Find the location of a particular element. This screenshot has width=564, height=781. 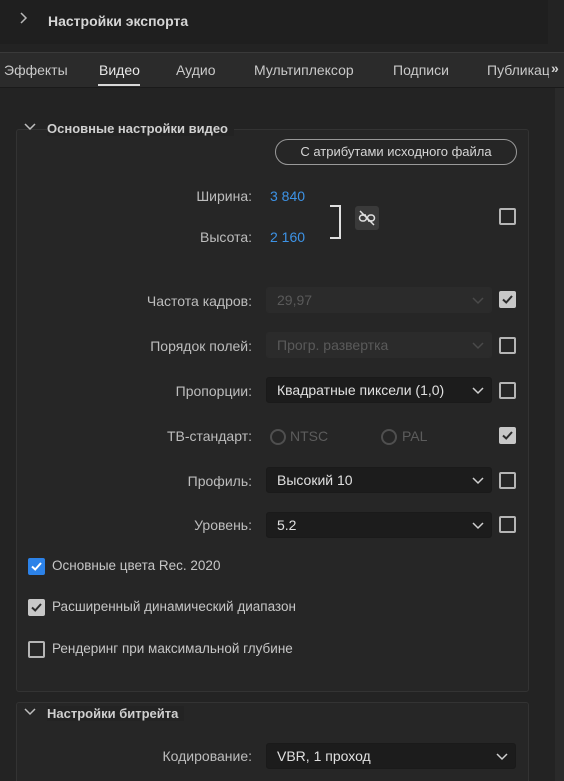

rec2020-checkbox is located at coordinates (36, 566).